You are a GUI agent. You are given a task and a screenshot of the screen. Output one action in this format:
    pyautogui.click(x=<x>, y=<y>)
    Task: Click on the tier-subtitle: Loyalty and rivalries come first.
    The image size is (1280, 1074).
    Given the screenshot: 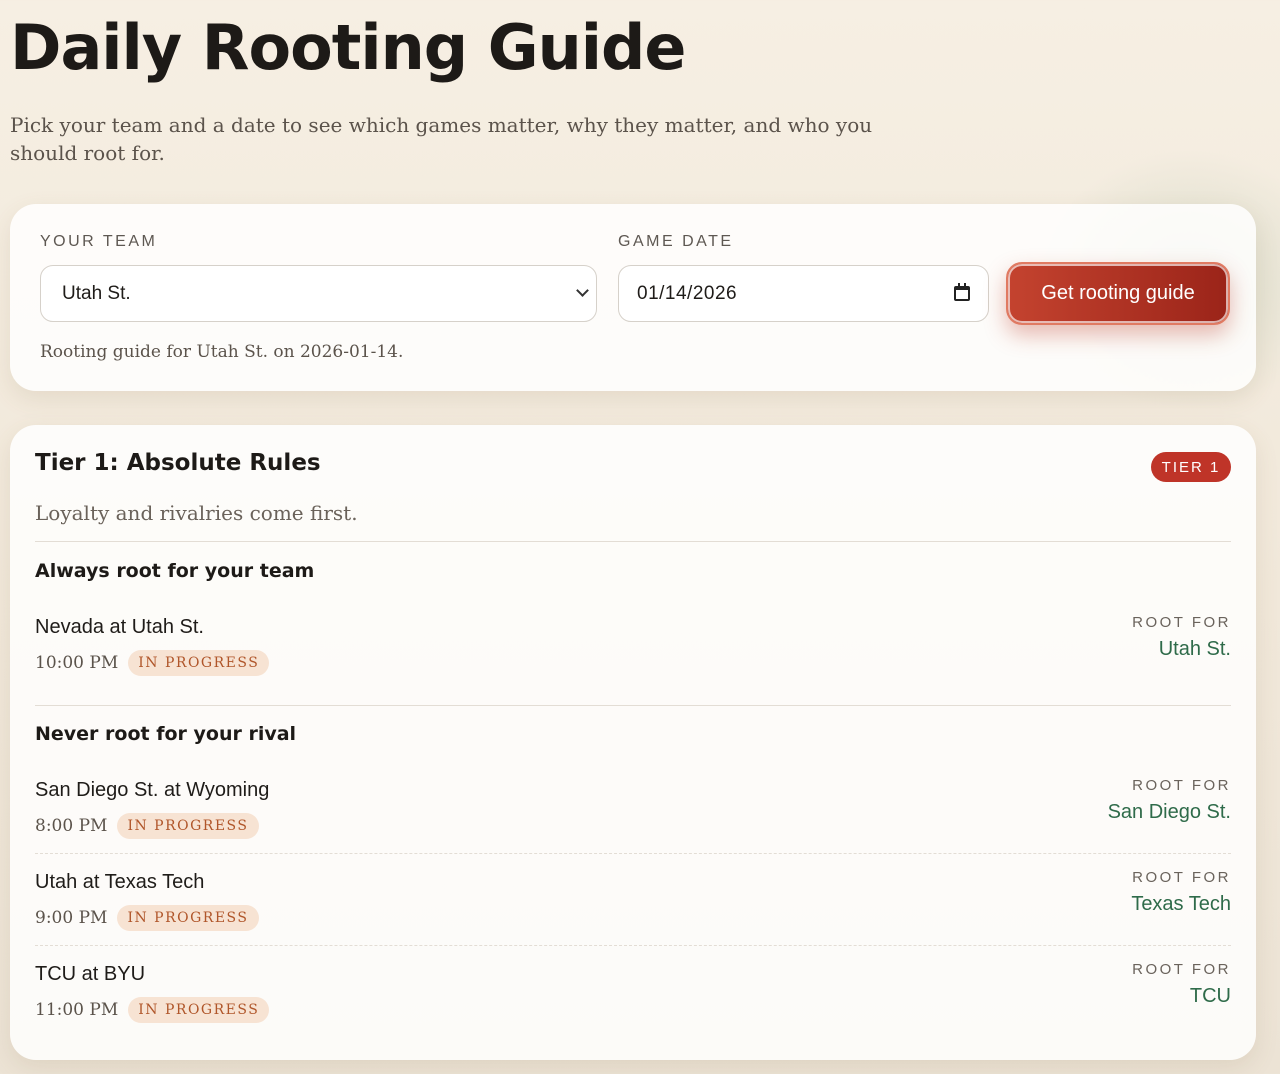 What is the action you would take?
    pyautogui.click(x=196, y=513)
    